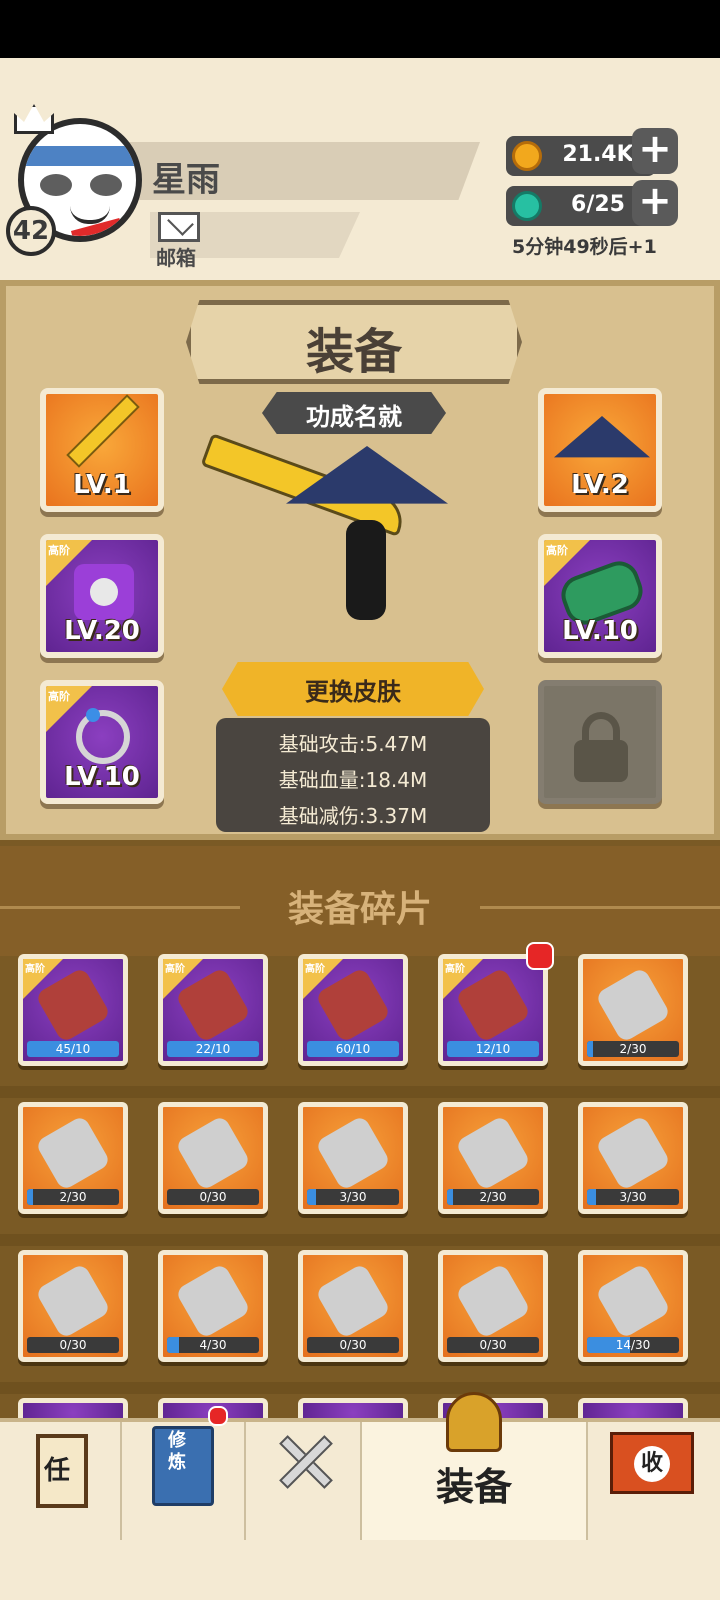  I want to click on fragment-progress-bar: 22/10, so click(213, 1049).